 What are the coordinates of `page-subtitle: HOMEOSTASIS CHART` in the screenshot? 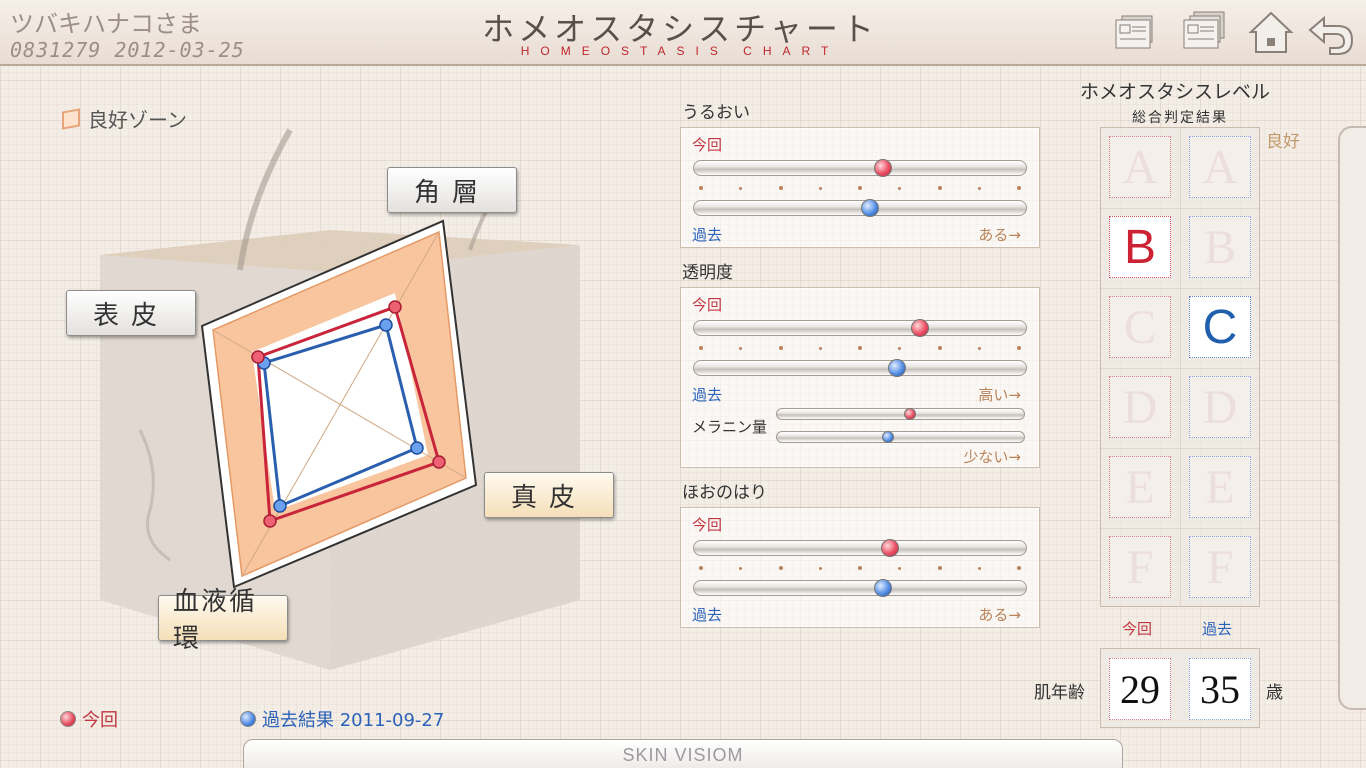 It's located at (680, 51).